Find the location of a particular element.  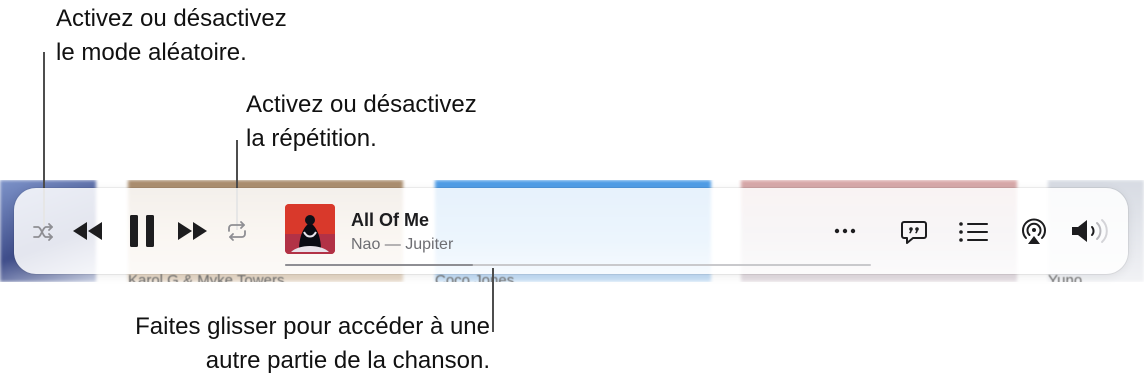

repeat-callout-line-1: Activez ou désactivez is located at coordinates (361, 104).